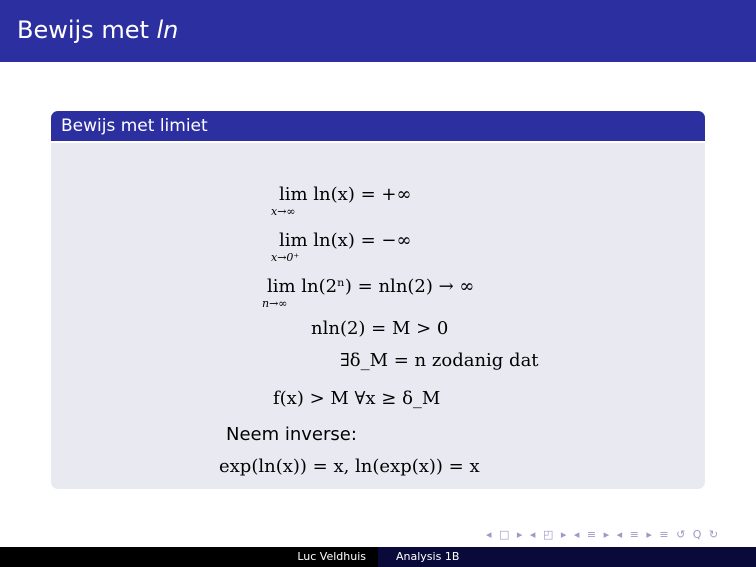  Describe the element at coordinates (603, 534) in the screenshot. I see `beamer-navigation: ◂ □ ▸ ◂ ◰ ▸ ◂ ≡ ▸ ◂ ≡ ▸ ≡ ↺ Q ↻` at that location.